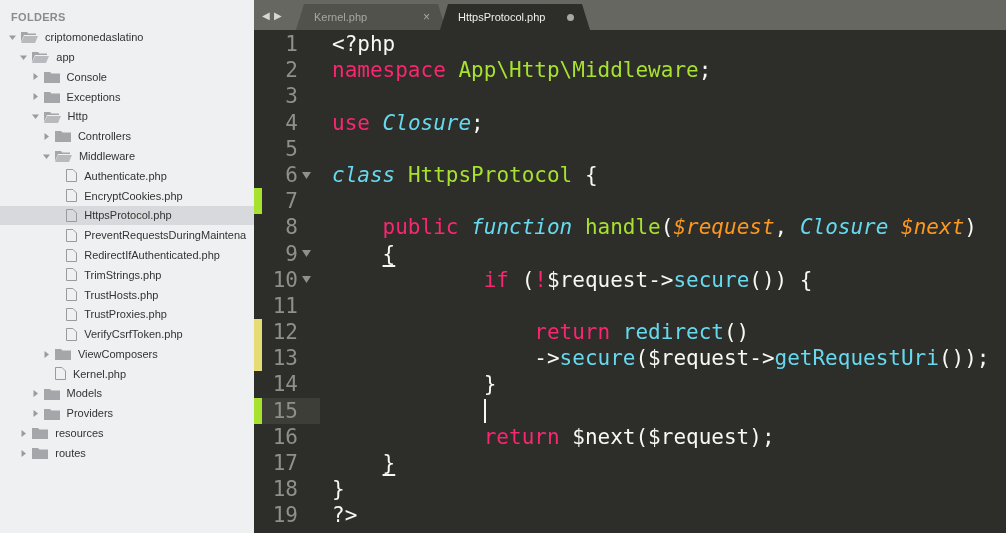 The image size is (1006, 533). What do you see at coordinates (284, 358) in the screenshot?
I see `line-number: 13` at bounding box center [284, 358].